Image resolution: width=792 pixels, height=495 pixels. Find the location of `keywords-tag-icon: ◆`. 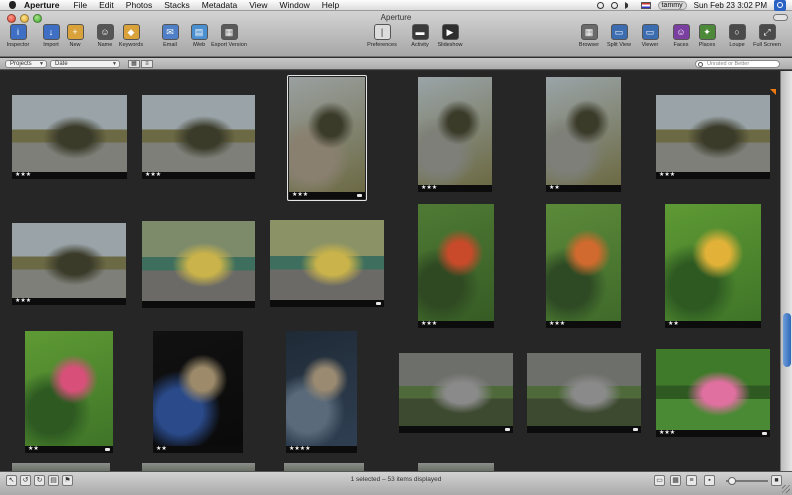

keywords-tag-icon: ◆ is located at coordinates (131, 32).